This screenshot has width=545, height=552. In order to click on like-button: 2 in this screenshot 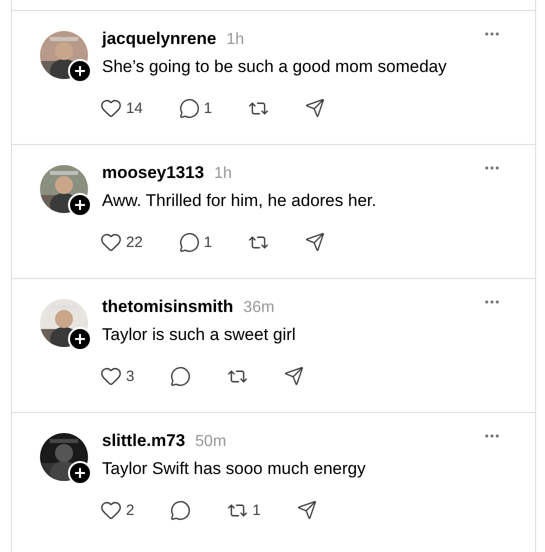, I will do `click(117, 510)`.